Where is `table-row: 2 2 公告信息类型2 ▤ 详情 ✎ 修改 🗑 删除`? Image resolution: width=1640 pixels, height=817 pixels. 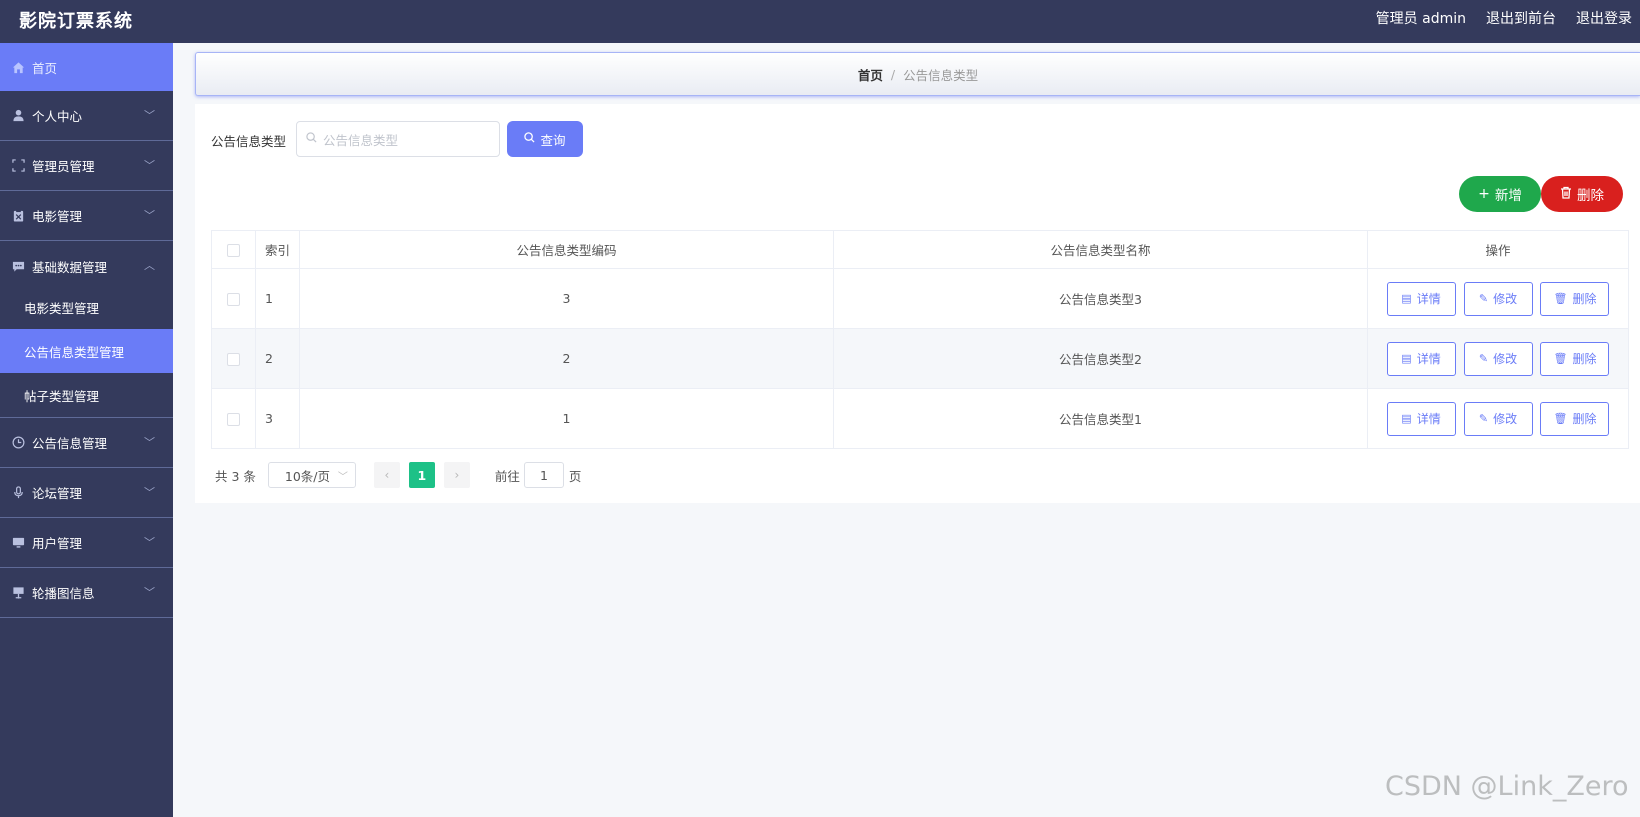
table-row: 2 2 公告信息类型2 ▤ 详情 ✎ 修改 🗑 删除 is located at coordinates (920, 358).